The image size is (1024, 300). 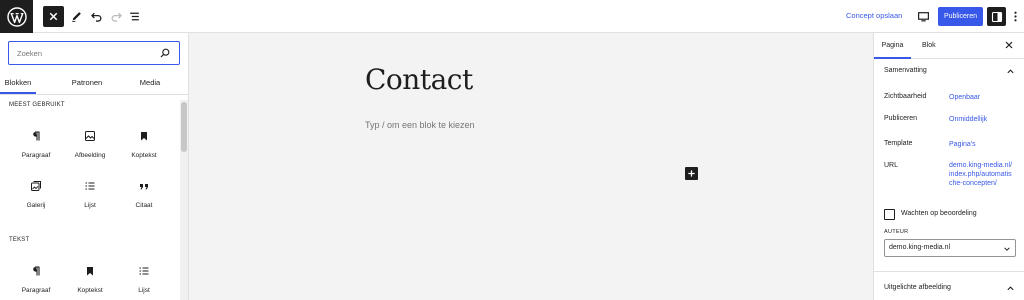 I want to click on desktop-icon, so click(x=923, y=17).